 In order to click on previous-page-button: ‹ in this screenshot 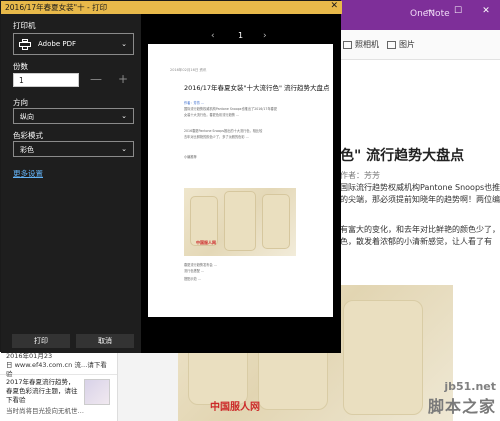, I will do `click(213, 36)`.